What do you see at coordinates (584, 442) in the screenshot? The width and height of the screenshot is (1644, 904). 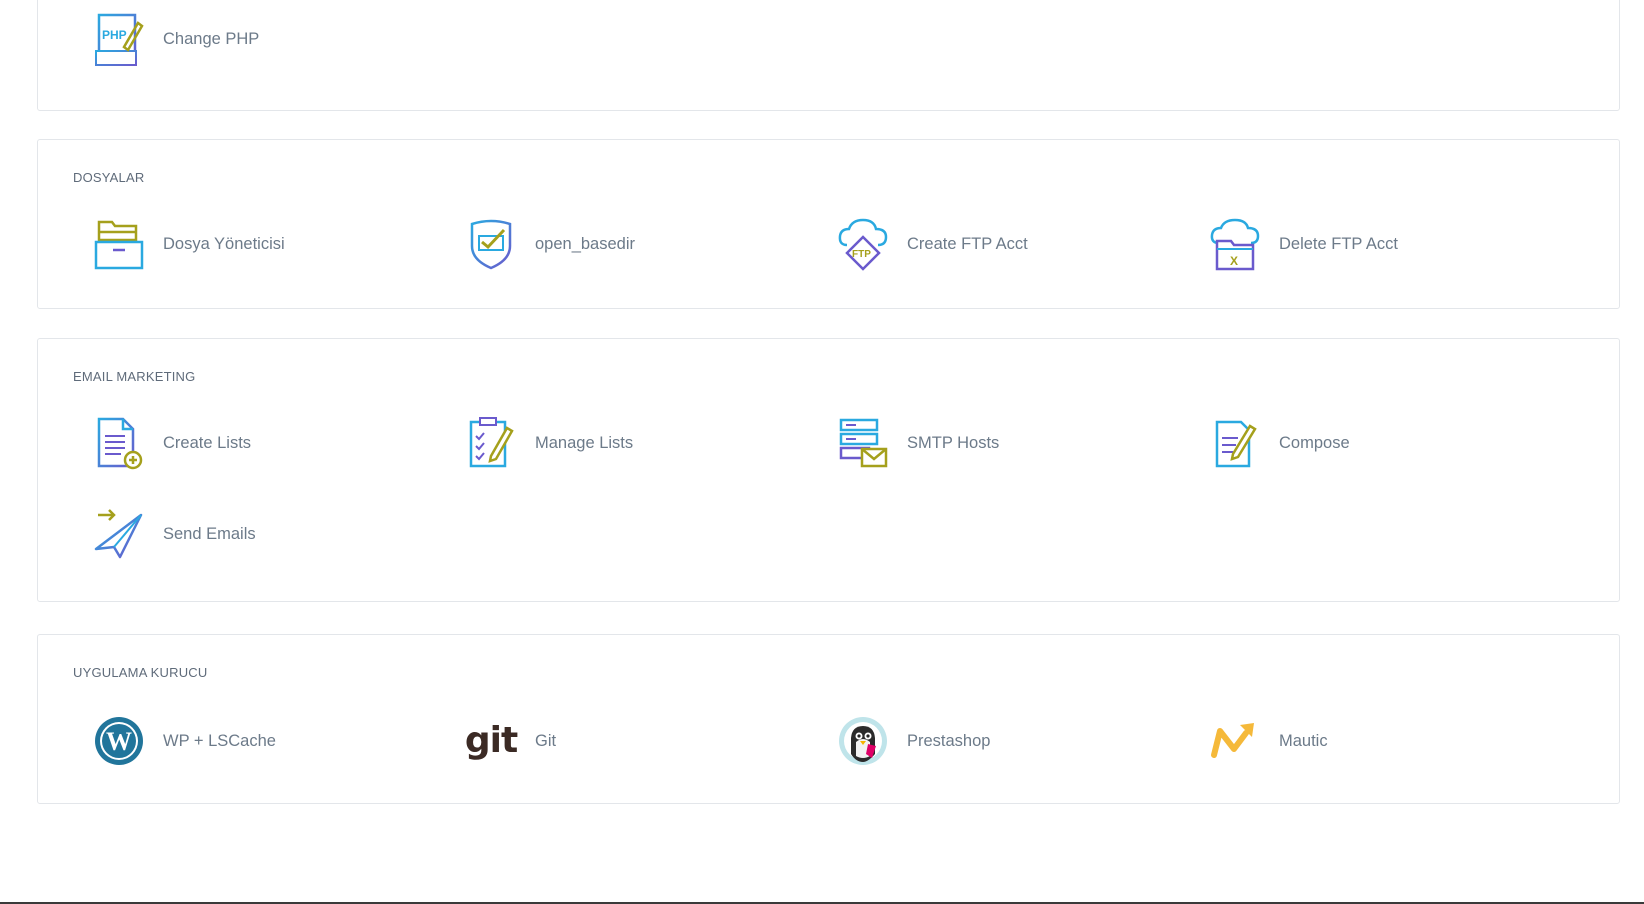 I see `tool-label: Manage Lists` at bounding box center [584, 442].